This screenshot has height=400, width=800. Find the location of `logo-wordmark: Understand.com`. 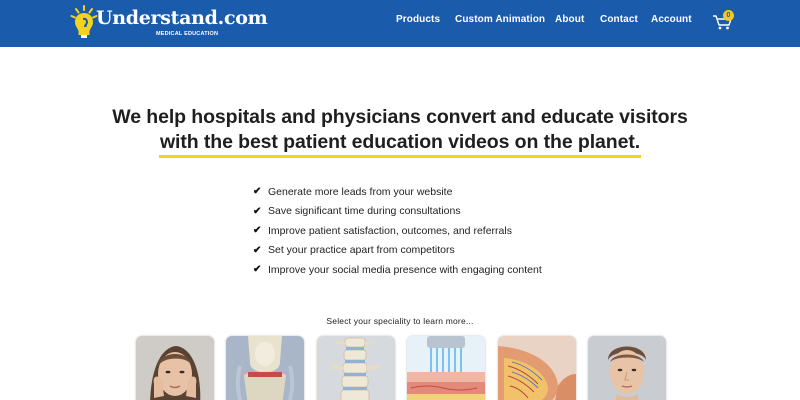

logo-wordmark: Understand.com is located at coordinates (182, 18).